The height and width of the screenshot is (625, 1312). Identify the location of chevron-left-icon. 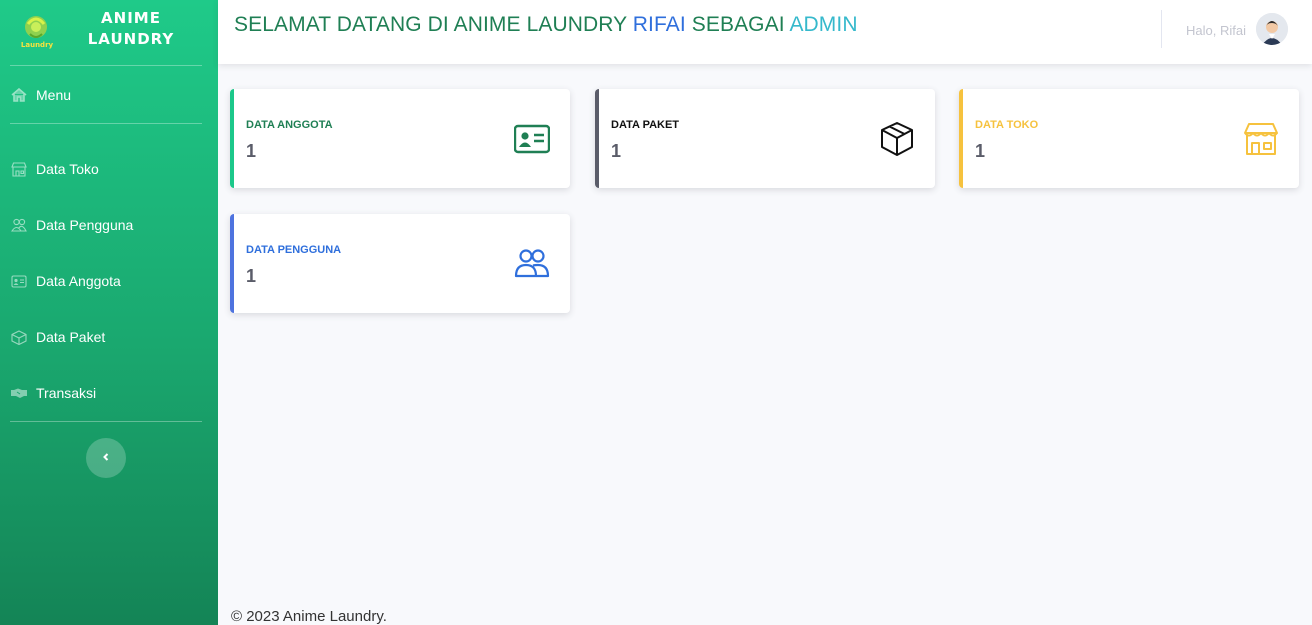
(106, 458).